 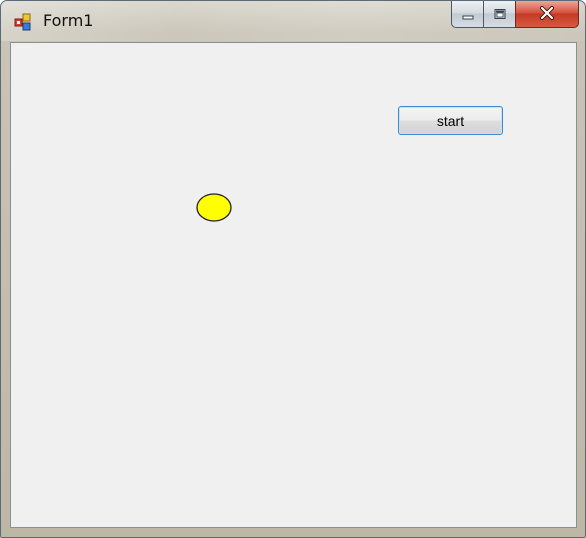 I want to click on yellow-ball, so click(x=214, y=207).